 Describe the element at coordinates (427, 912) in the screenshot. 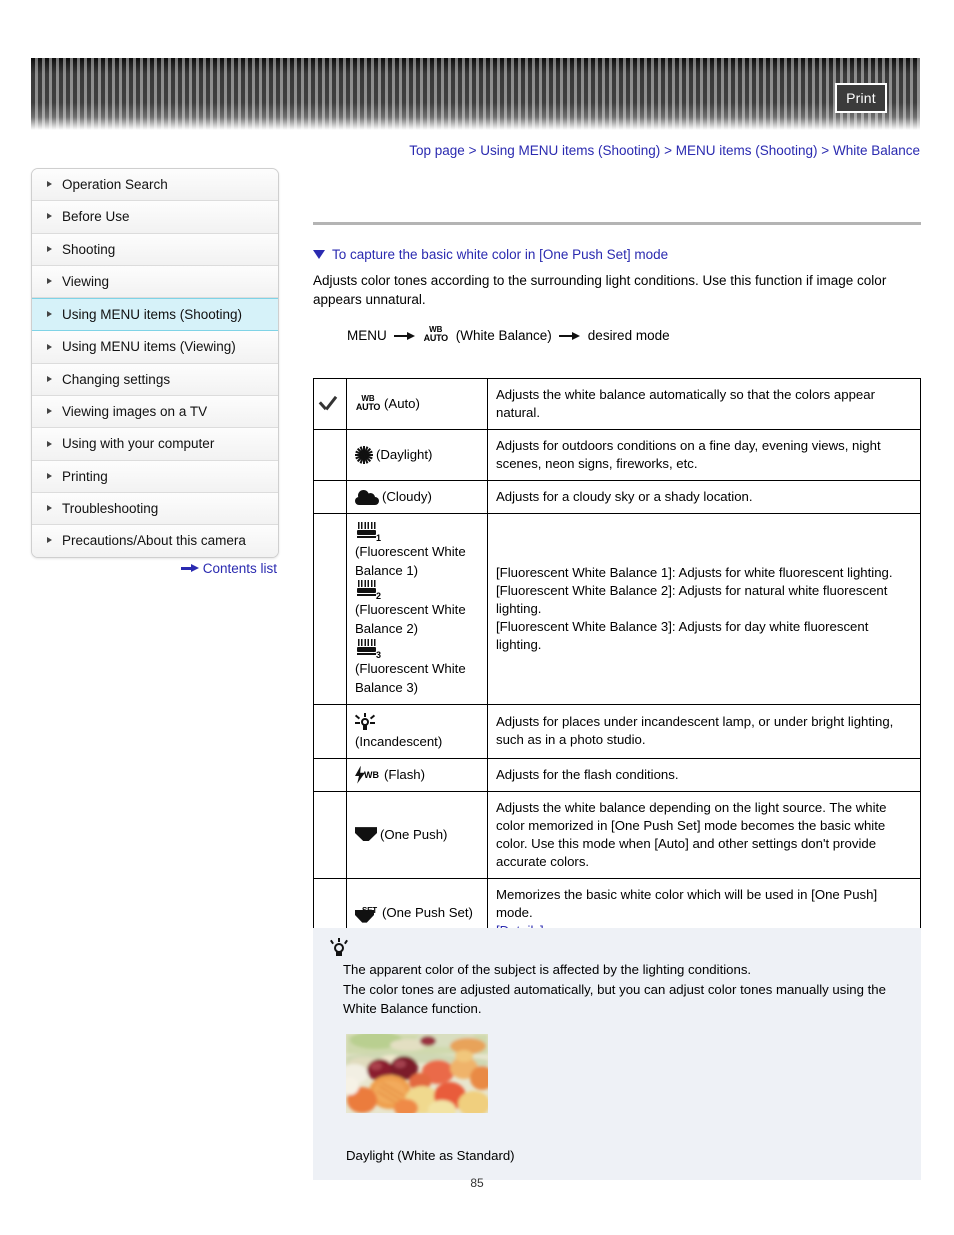

I see `mode-label: (One Push Set)` at that location.